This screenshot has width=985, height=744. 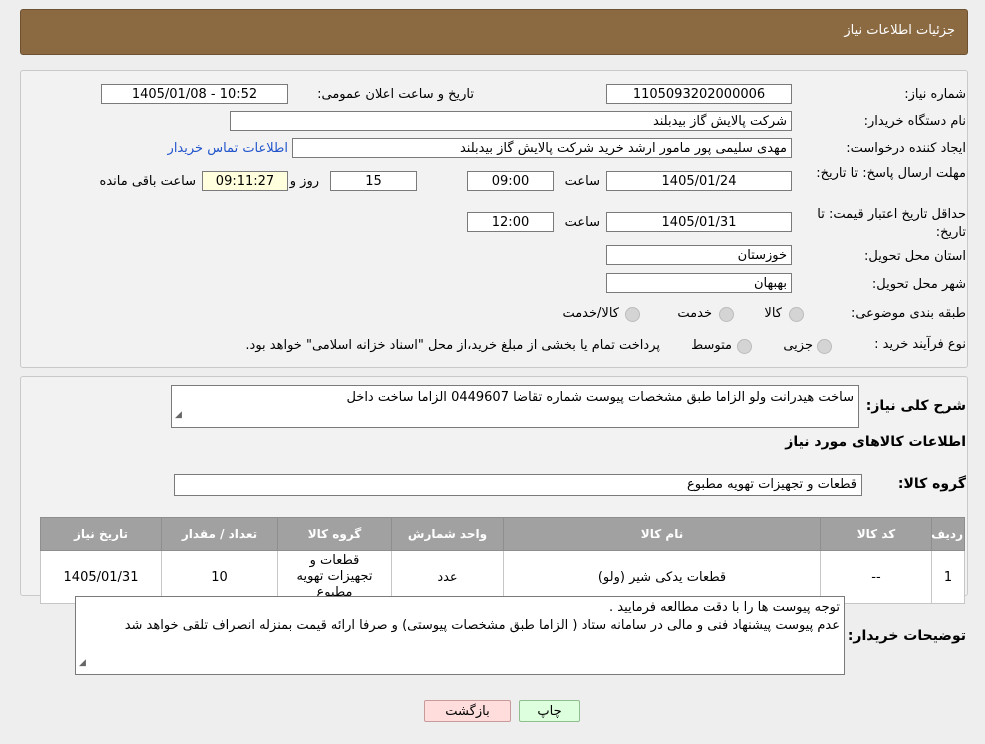 I want to click on category-option-goods: کالا, so click(x=773, y=313).